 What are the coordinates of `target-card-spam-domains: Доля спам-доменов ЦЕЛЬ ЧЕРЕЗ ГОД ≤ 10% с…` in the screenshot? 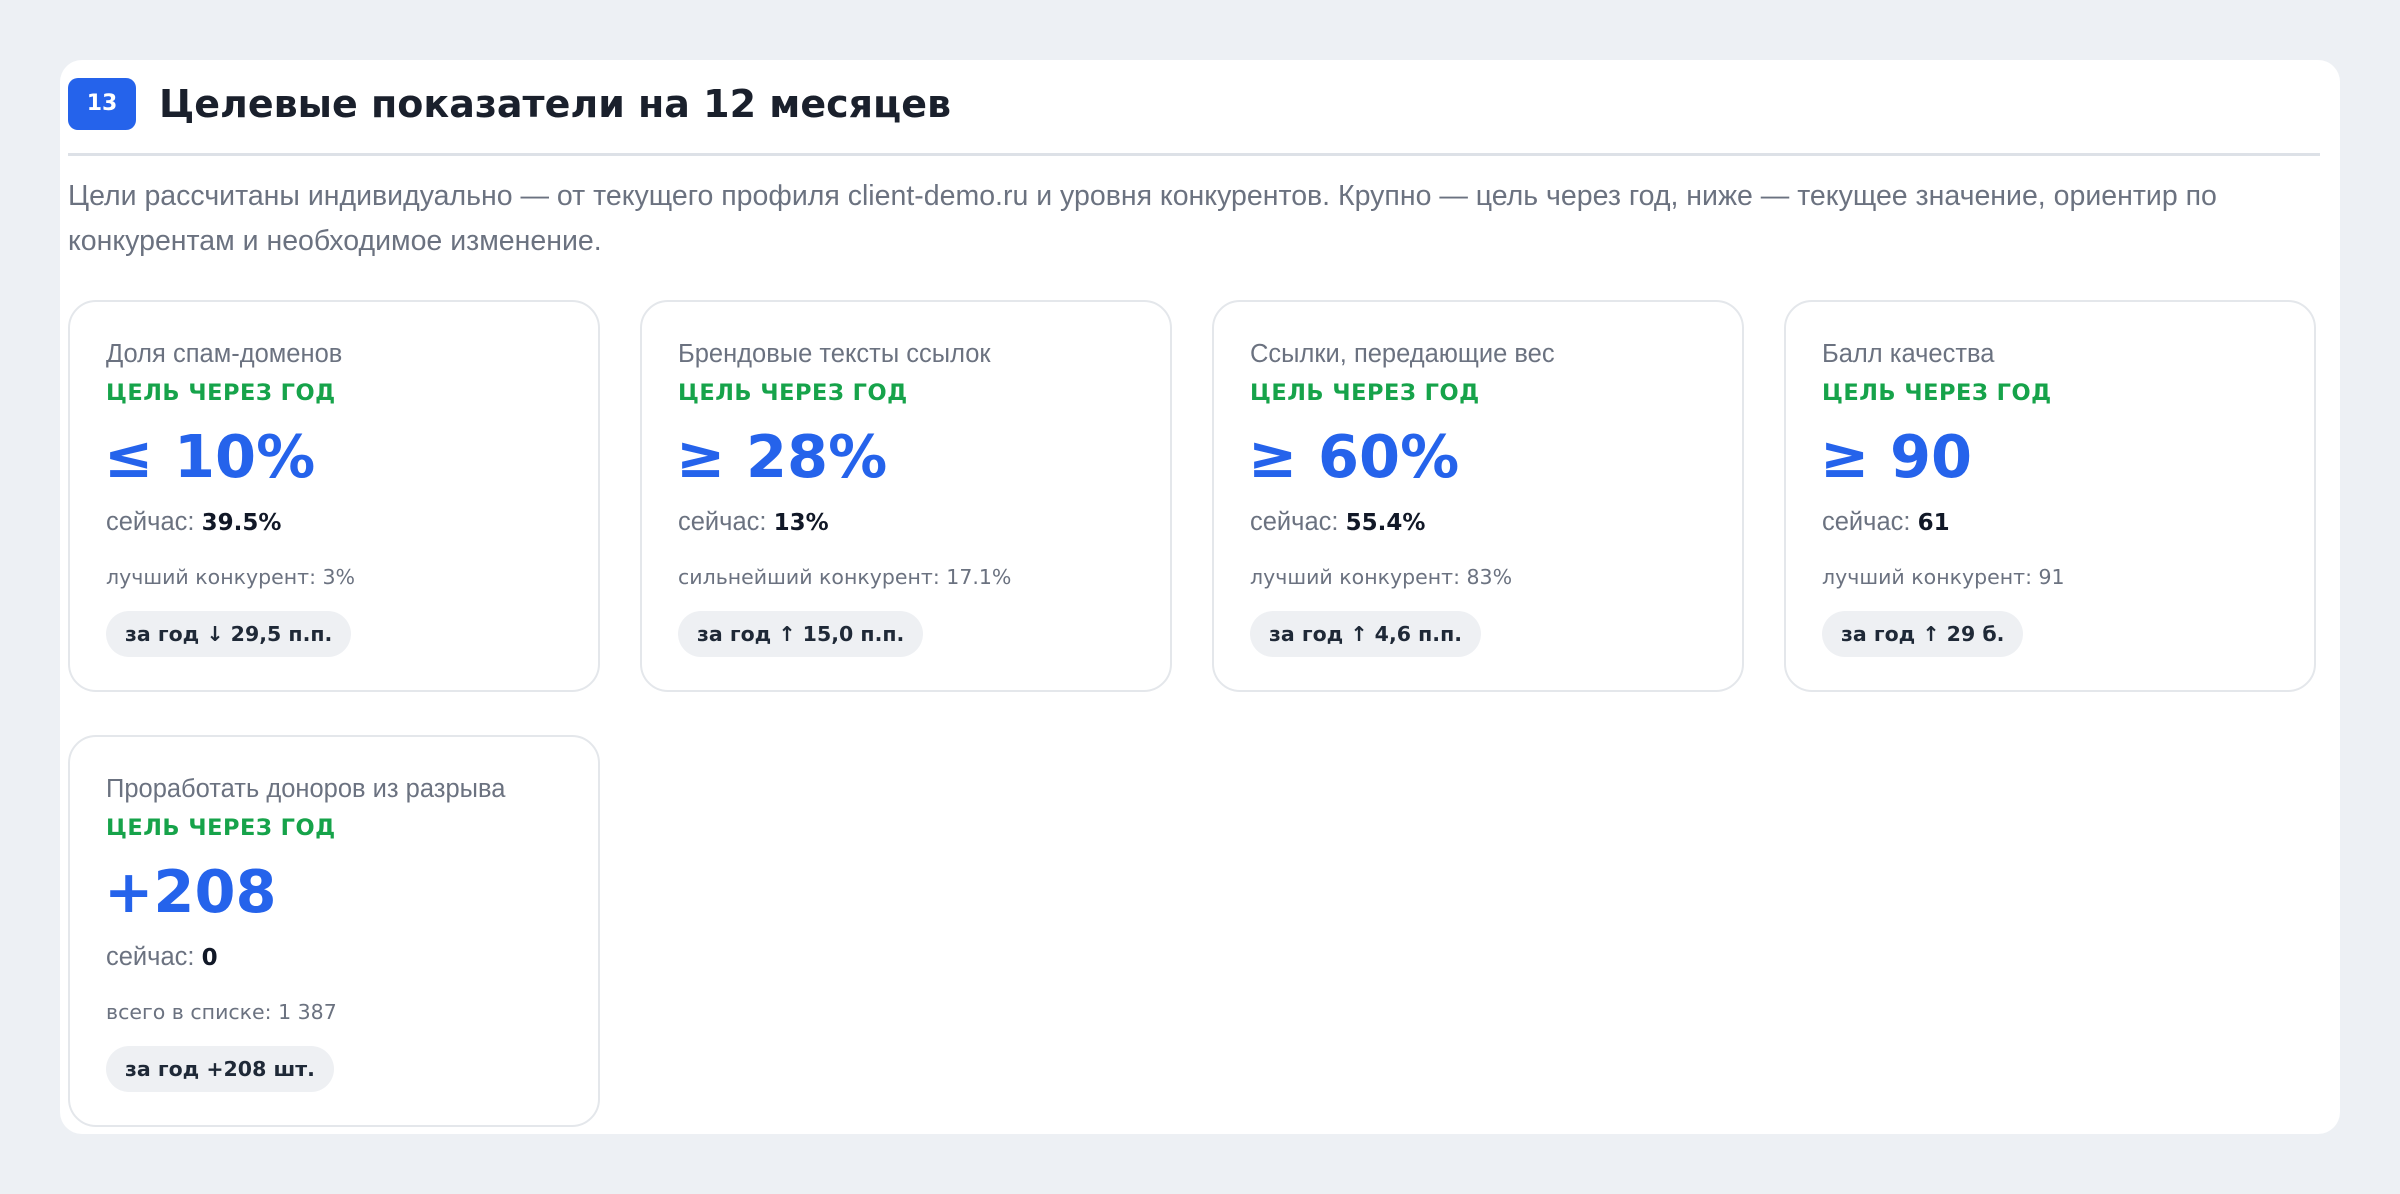 It's located at (334, 496).